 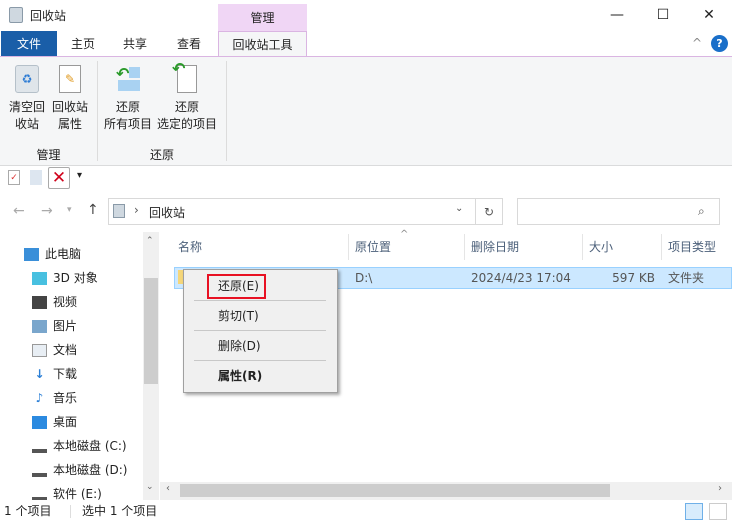 I want to click on sort-ascending-icon: ^, so click(x=404, y=234).